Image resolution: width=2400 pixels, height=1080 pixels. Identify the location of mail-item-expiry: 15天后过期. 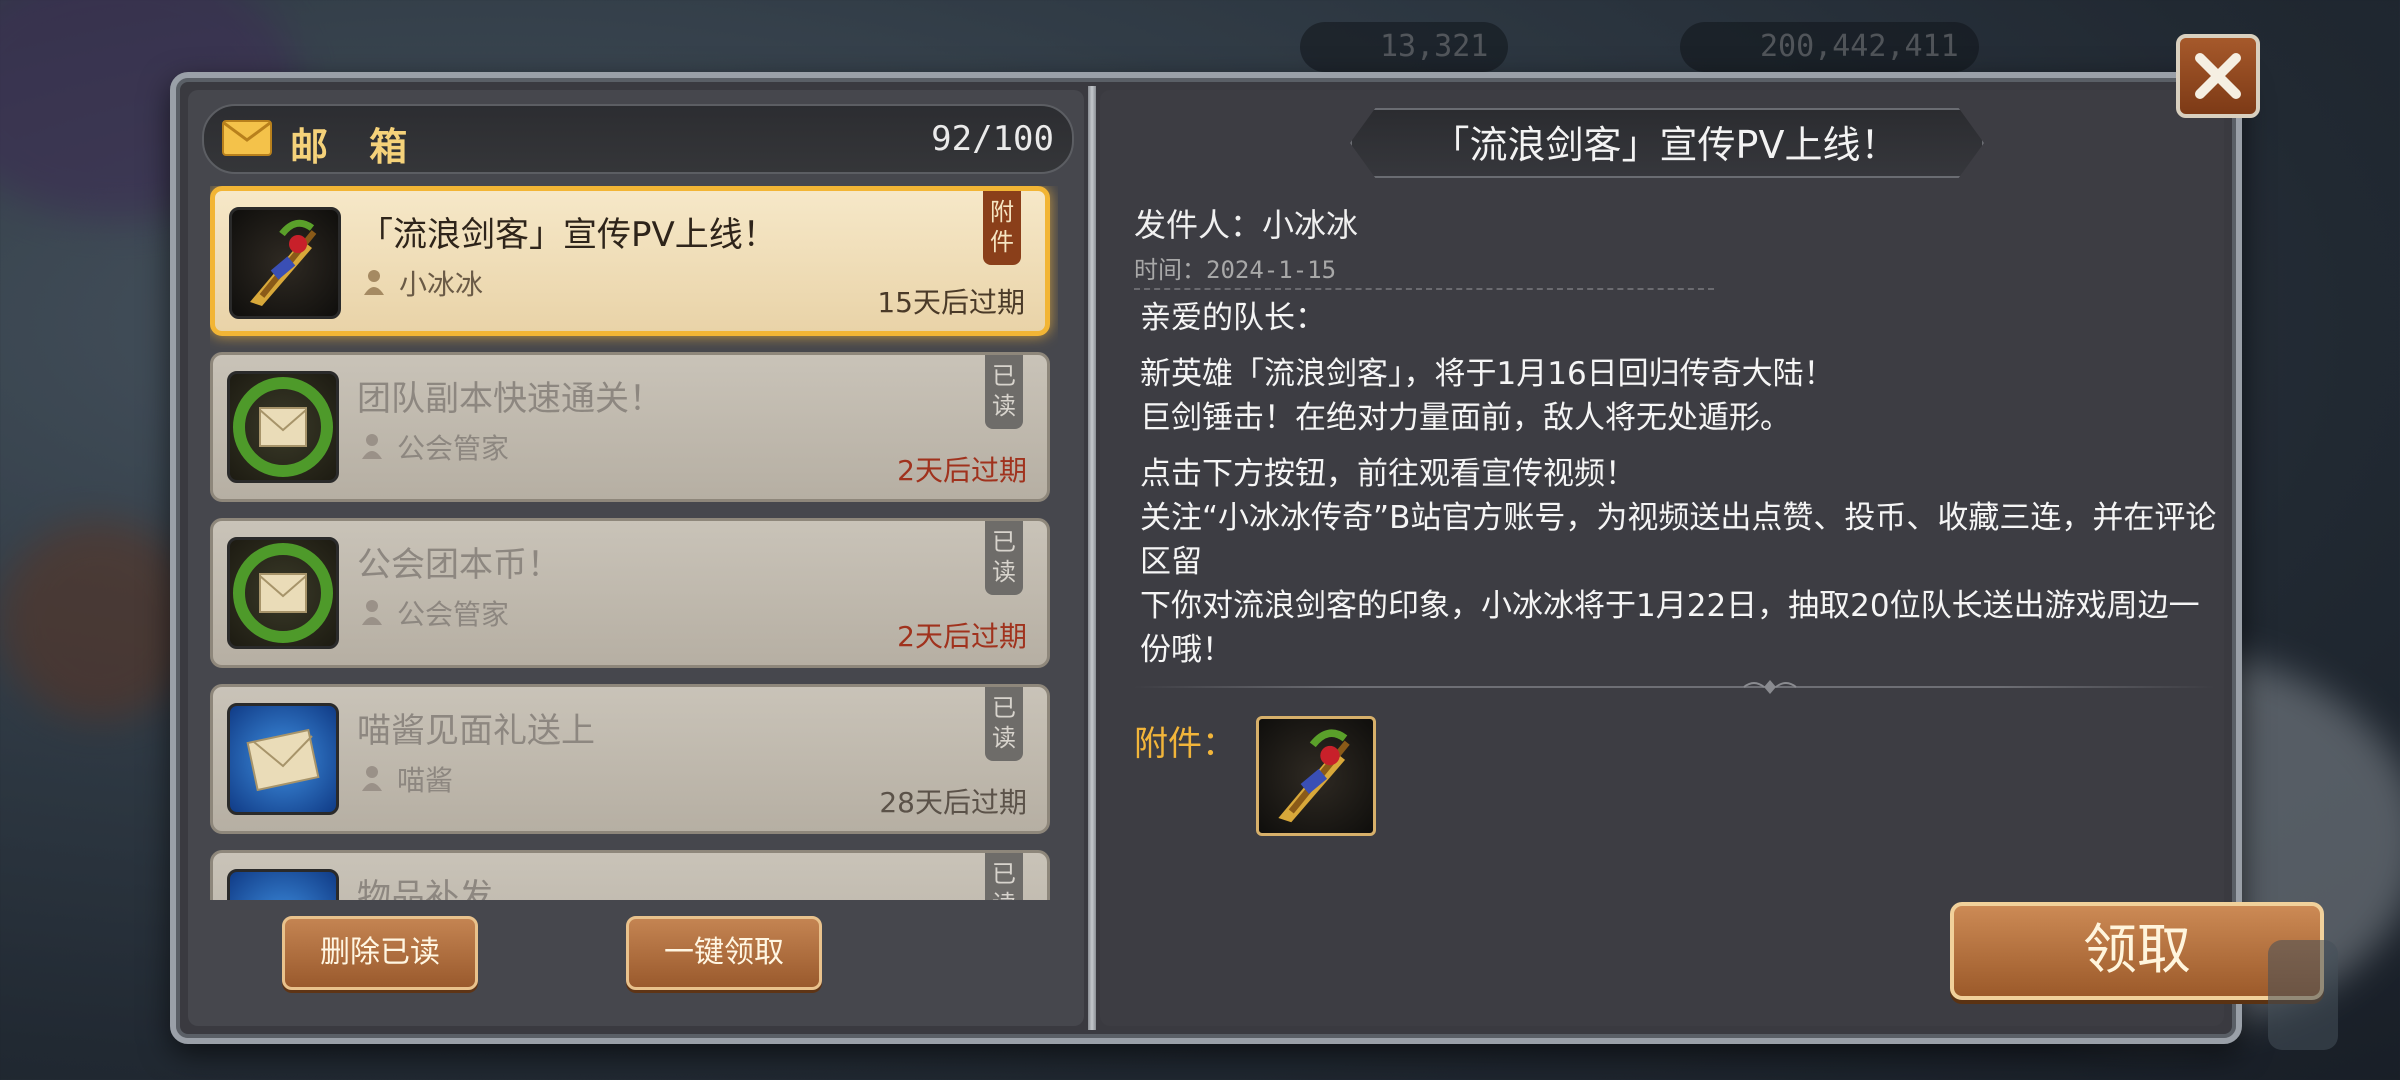
(951, 302).